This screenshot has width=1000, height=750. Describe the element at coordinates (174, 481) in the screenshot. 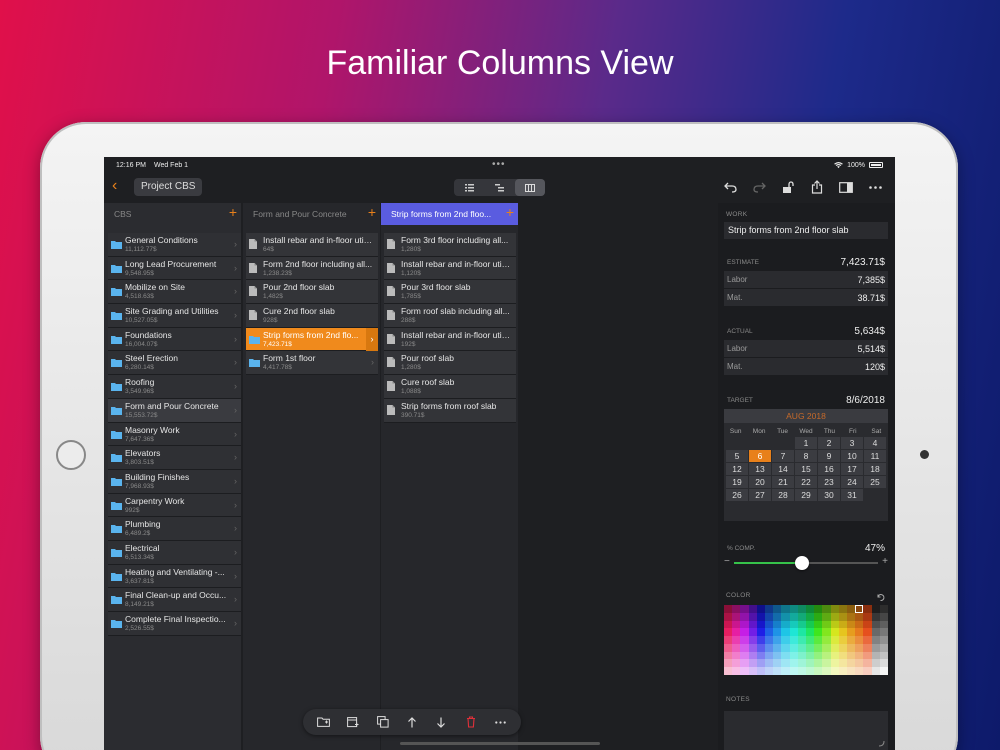

I see `list-item: Building Finishes 7,968.93$ ›` at that location.